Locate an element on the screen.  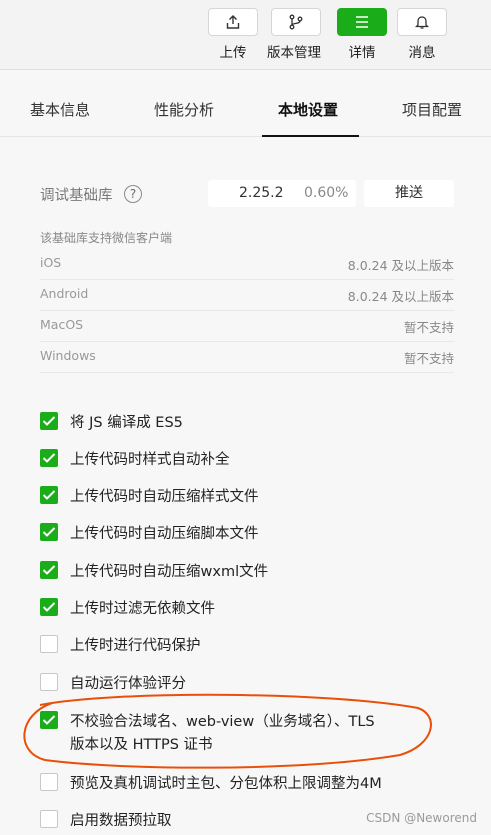
details-button: 详情 is located at coordinates (362, 34).